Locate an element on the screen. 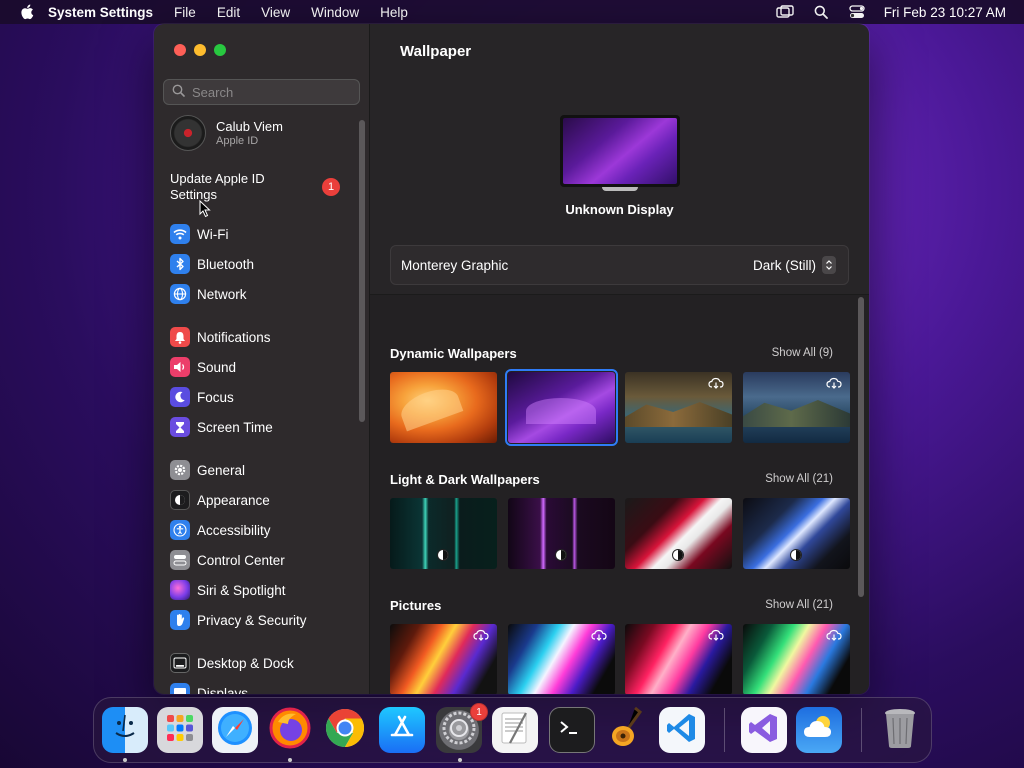  screen-mirroring-icon is located at coordinates (784, 12).